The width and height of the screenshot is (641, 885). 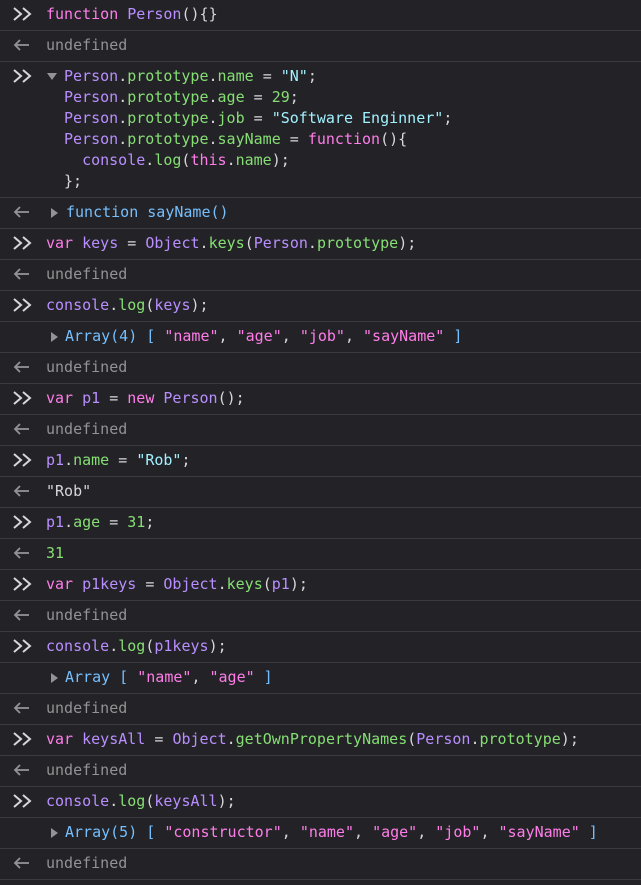 I want to click on collapse-triangle-down-icon, so click(x=52, y=76).